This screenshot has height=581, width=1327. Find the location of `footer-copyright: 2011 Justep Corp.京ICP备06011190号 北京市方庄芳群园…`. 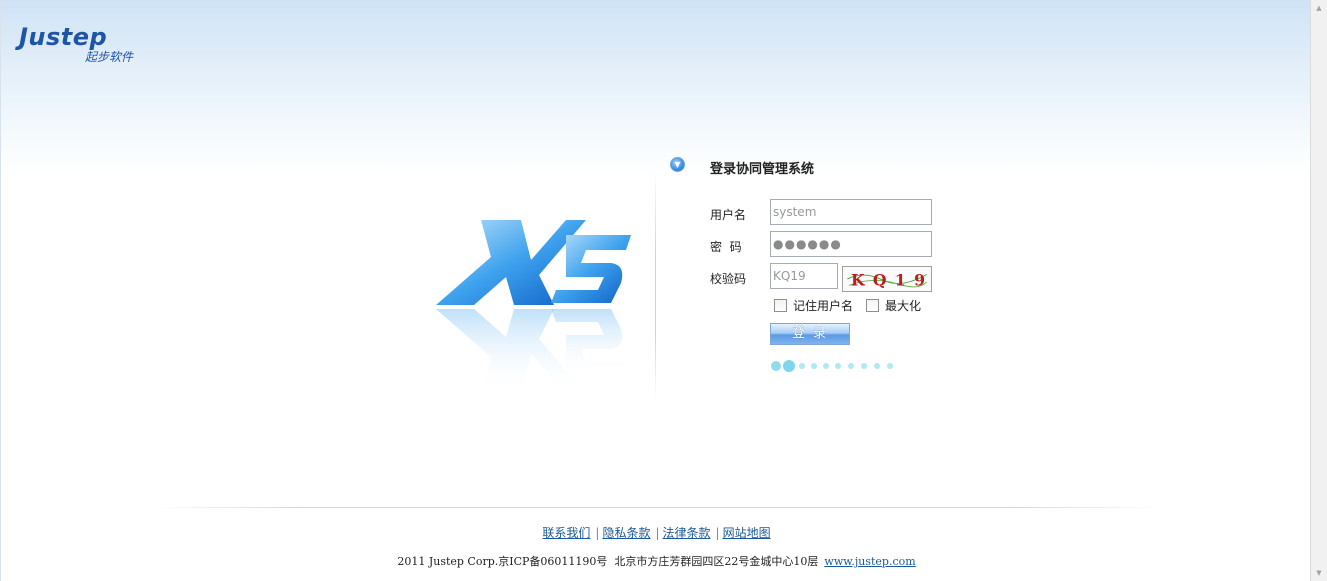

footer-copyright: 2011 Justep Corp.京ICP备06011190号 北京市方庄芳群园… is located at coordinates (656, 561).